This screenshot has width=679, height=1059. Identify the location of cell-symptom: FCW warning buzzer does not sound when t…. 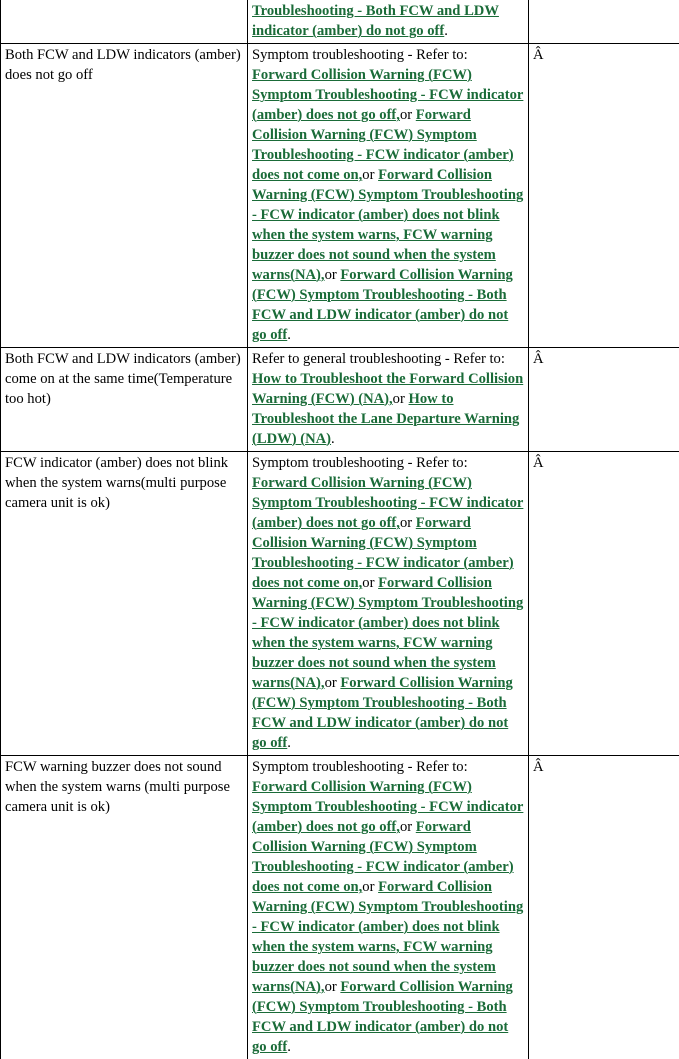
(124, 907).